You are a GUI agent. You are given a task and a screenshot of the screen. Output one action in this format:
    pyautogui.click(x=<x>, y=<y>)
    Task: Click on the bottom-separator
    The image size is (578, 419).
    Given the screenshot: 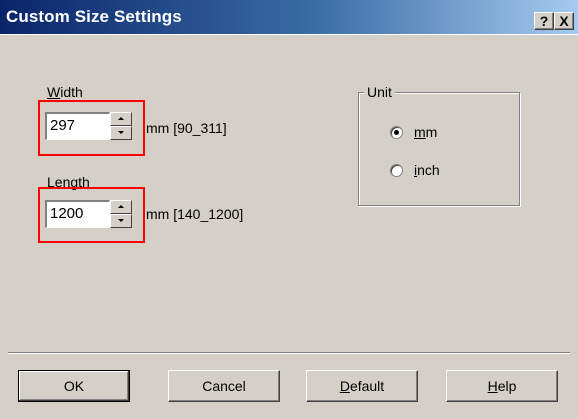 What is the action you would take?
    pyautogui.click(x=289, y=353)
    